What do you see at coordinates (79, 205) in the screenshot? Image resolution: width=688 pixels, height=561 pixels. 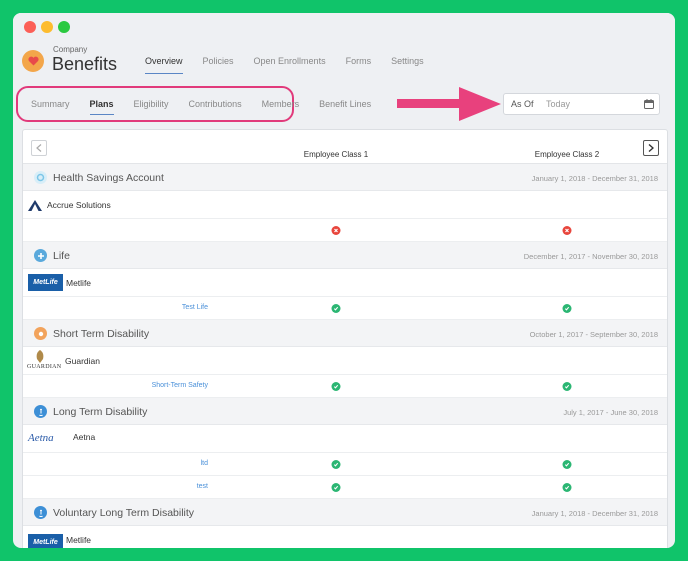 I see `carrier-name: Accrue Solutions` at bounding box center [79, 205].